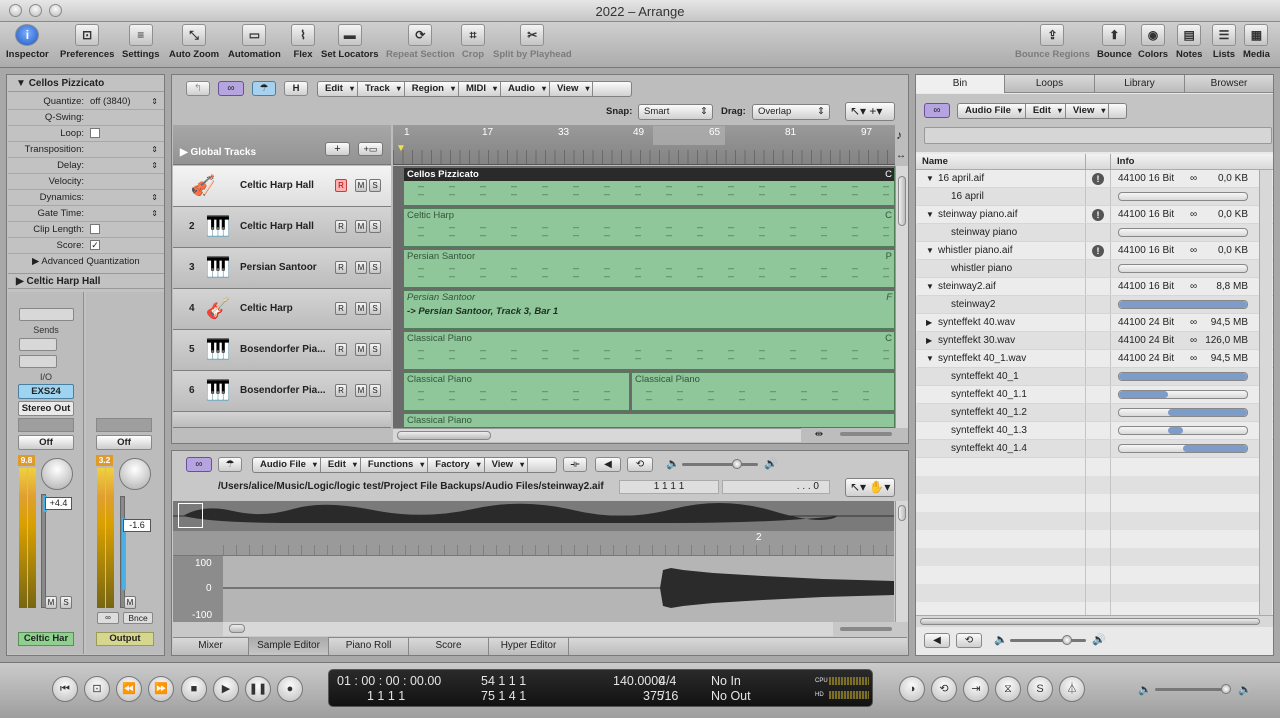 The height and width of the screenshot is (718, 1280). What do you see at coordinates (640, 464) in the screenshot?
I see `loop-icon: ⟲` at bounding box center [640, 464].